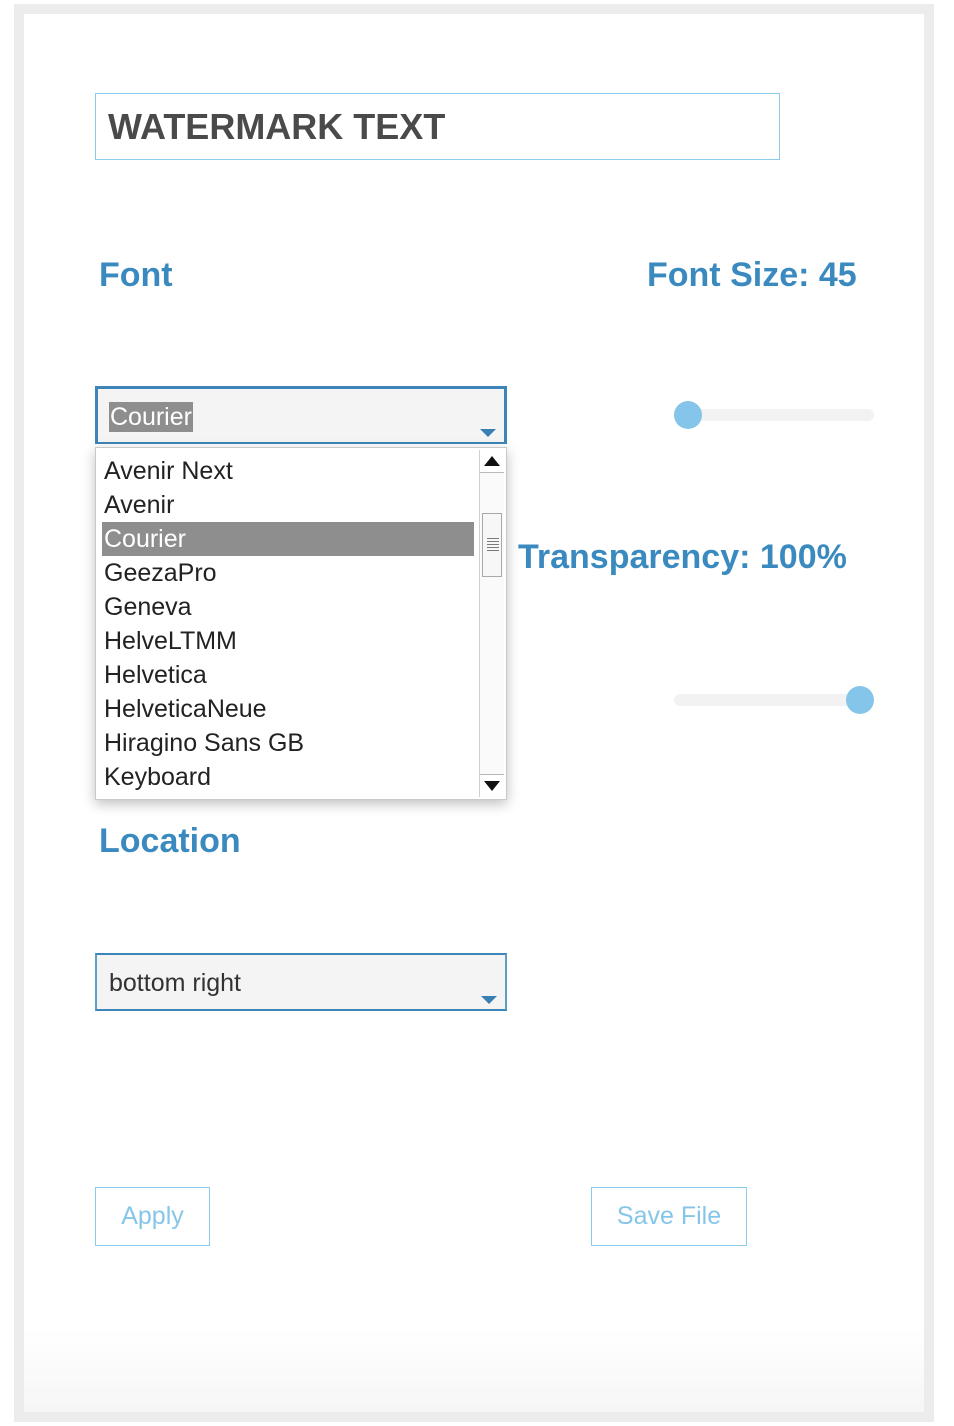 The width and height of the screenshot is (954, 1426). Describe the element at coordinates (288, 505) in the screenshot. I see `font-option: Avenir` at that location.